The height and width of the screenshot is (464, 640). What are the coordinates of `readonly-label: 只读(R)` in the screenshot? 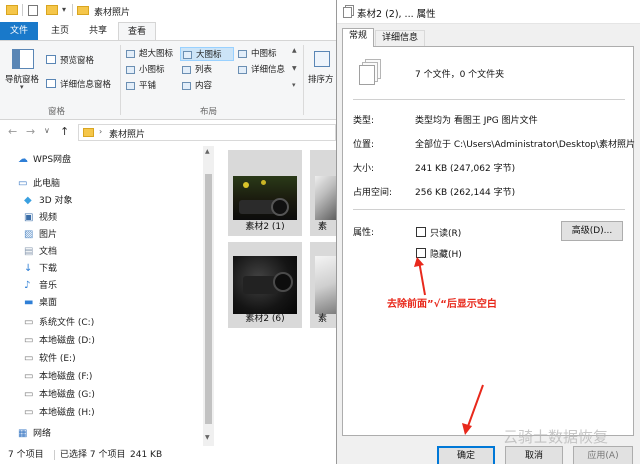 It's located at (445, 232).